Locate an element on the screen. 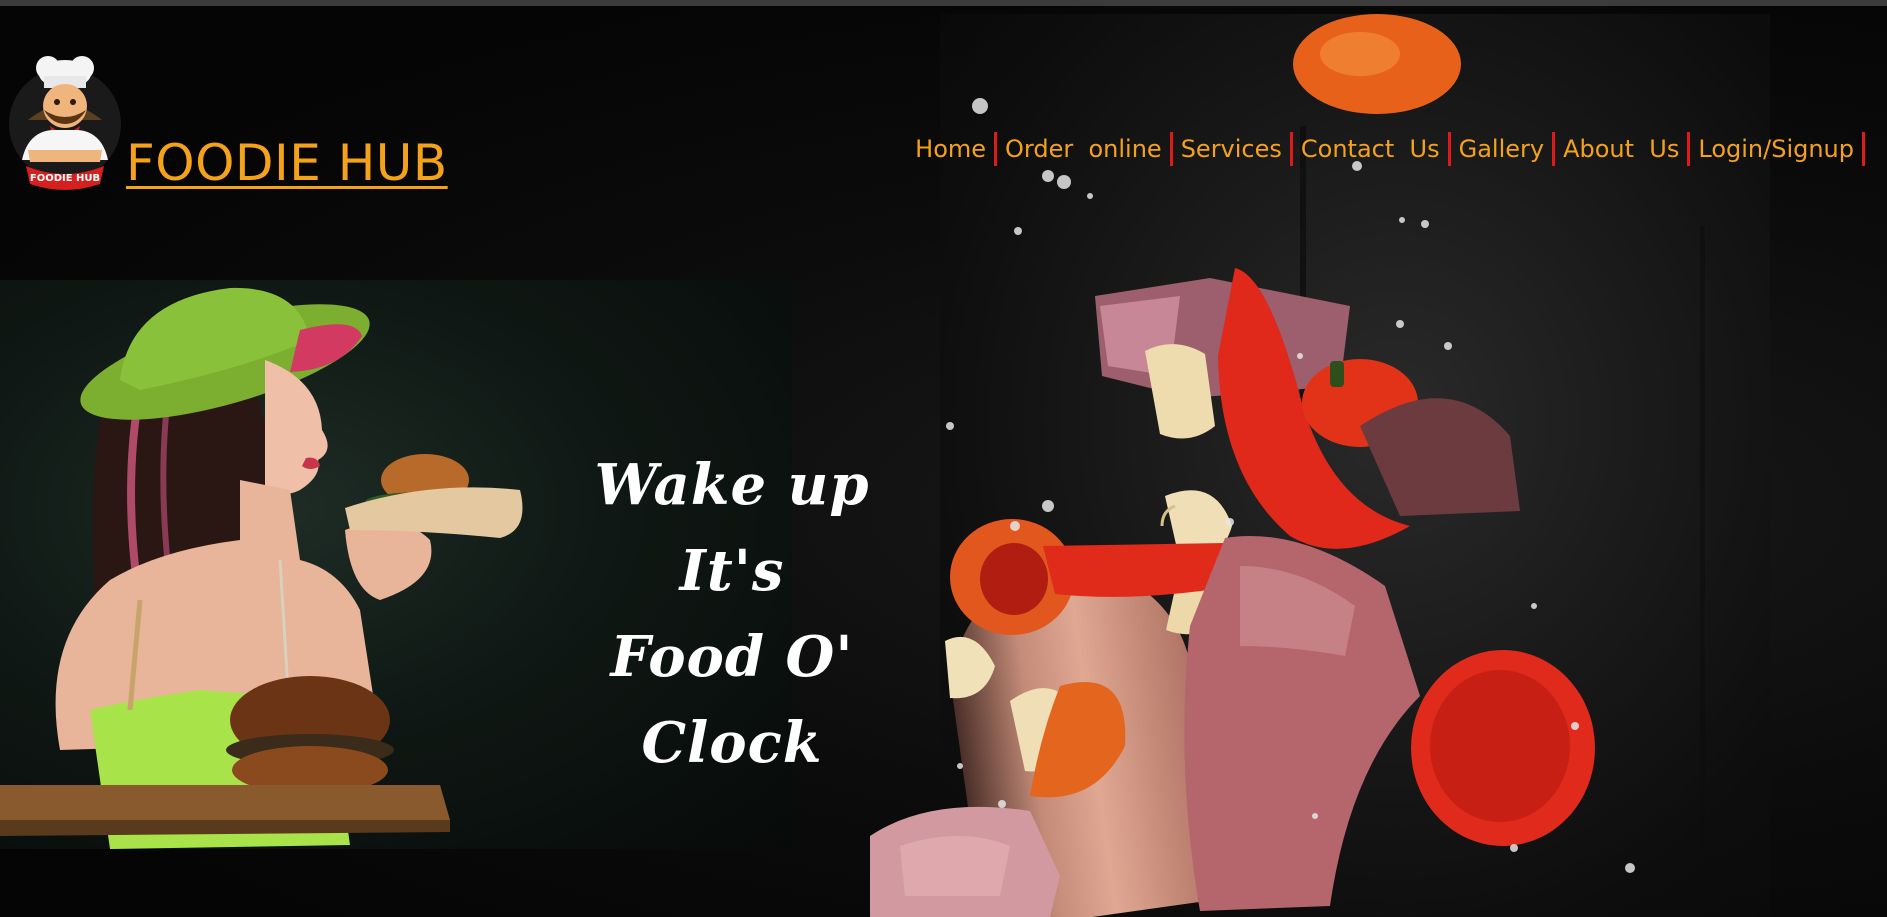 Image resolution: width=1887 pixels, height=917 pixels. nav-item-label: Gallery is located at coordinates (1501, 149).